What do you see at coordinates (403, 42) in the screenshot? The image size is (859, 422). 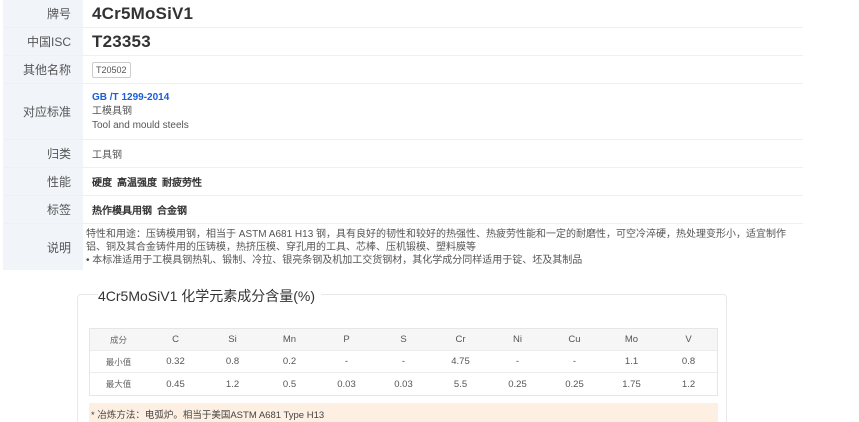 I see `row-isc: 中国ISC T23353` at bounding box center [403, 42].